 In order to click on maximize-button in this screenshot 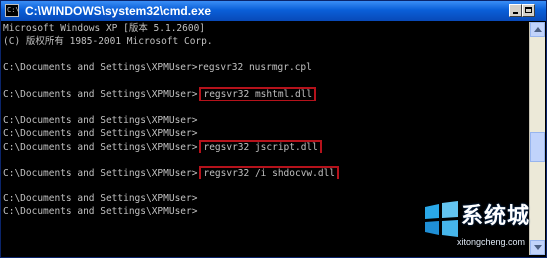, I will do `click(528, 10)`.